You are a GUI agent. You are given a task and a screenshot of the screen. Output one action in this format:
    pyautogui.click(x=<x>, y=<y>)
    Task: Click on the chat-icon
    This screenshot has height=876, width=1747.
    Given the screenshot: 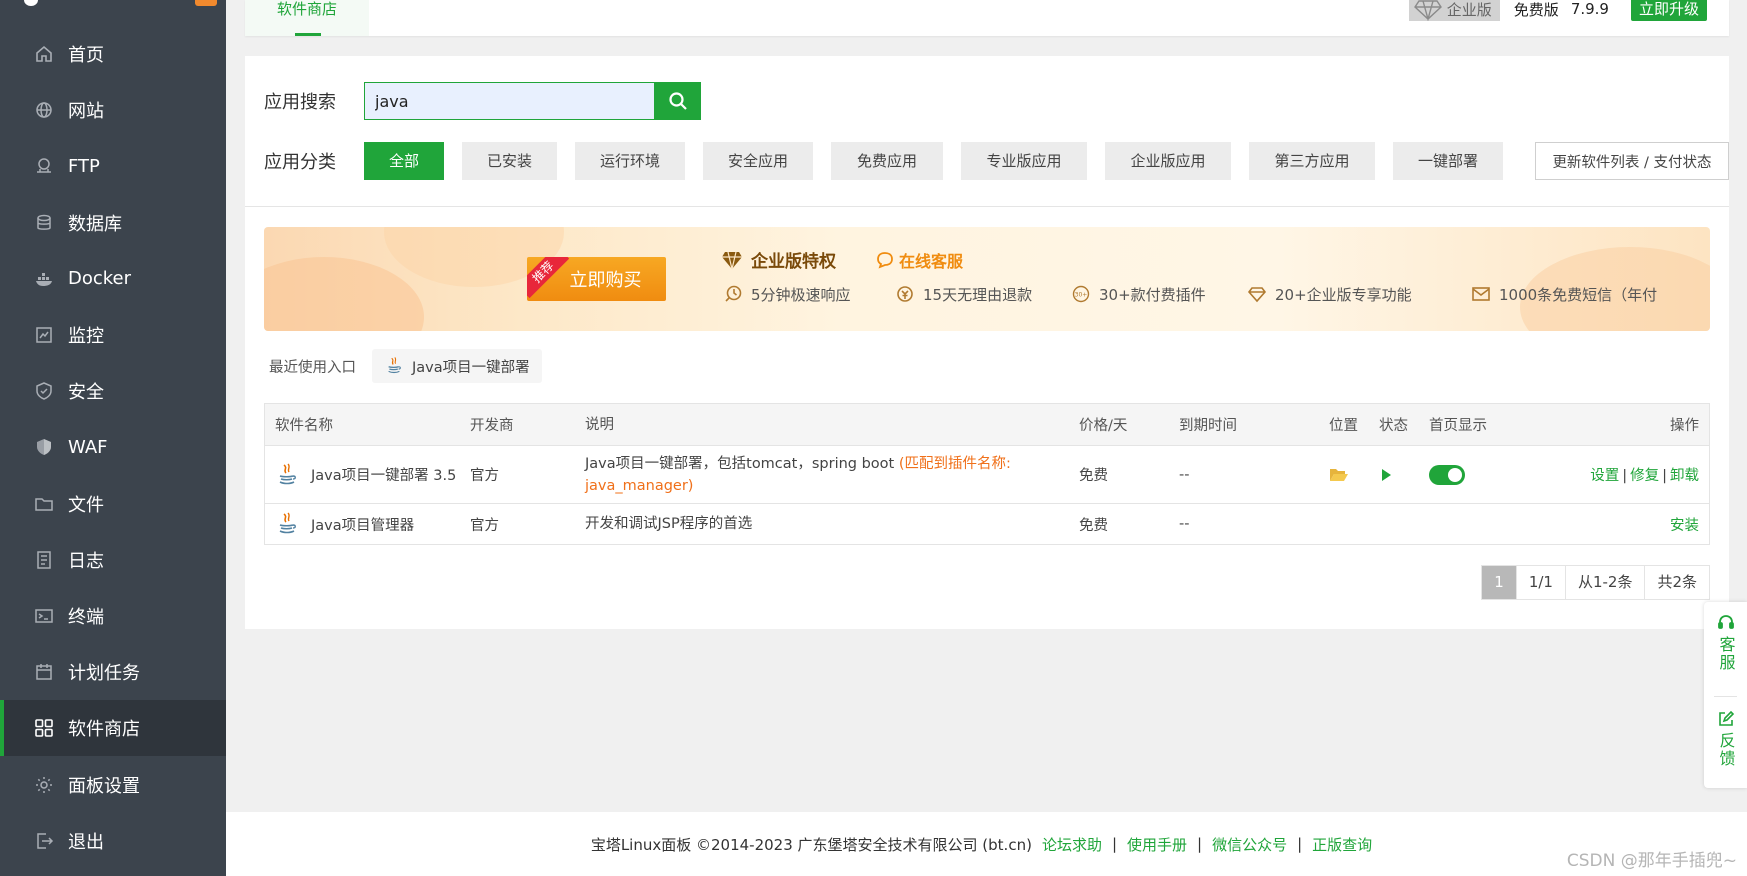 What is the action you would take?
    pyautogui.click(x=885, y=260)
    